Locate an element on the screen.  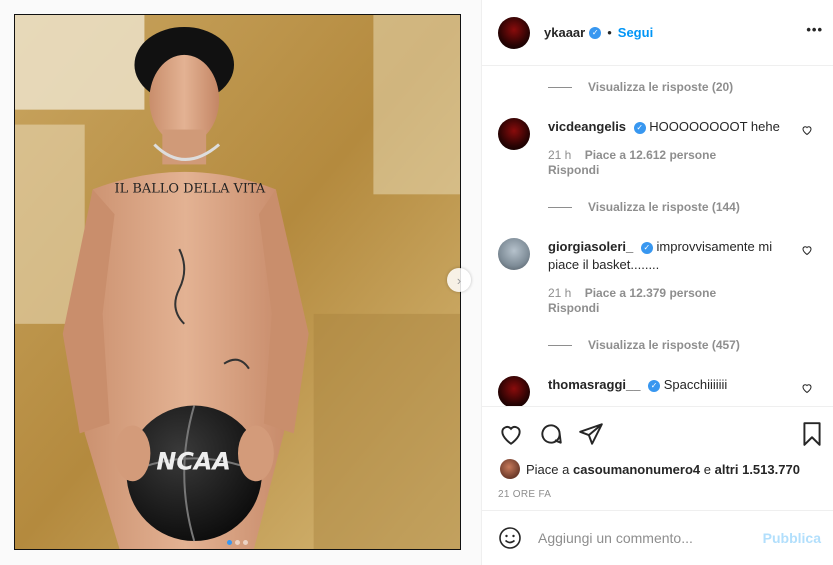
likes-middle: e is located at coordinates (707, 469).